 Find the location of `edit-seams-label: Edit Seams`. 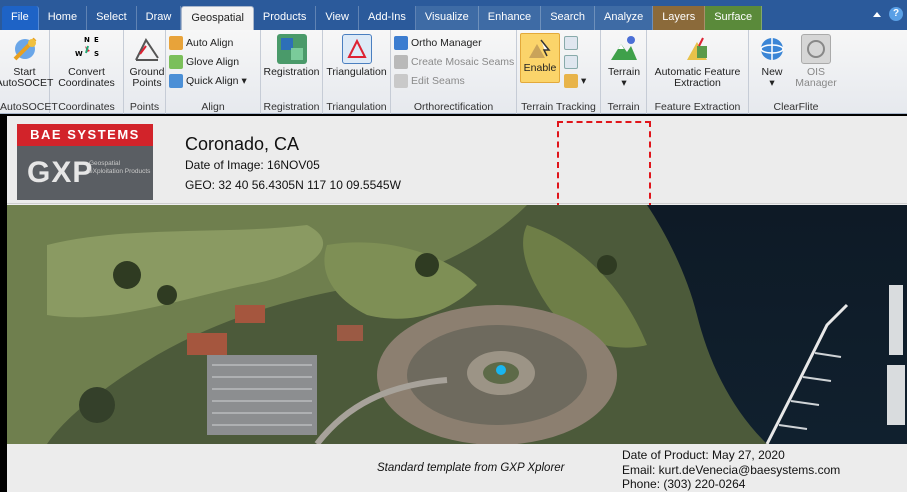

edit-seams-label: Edit Seams is located at coordinates (438, 81).